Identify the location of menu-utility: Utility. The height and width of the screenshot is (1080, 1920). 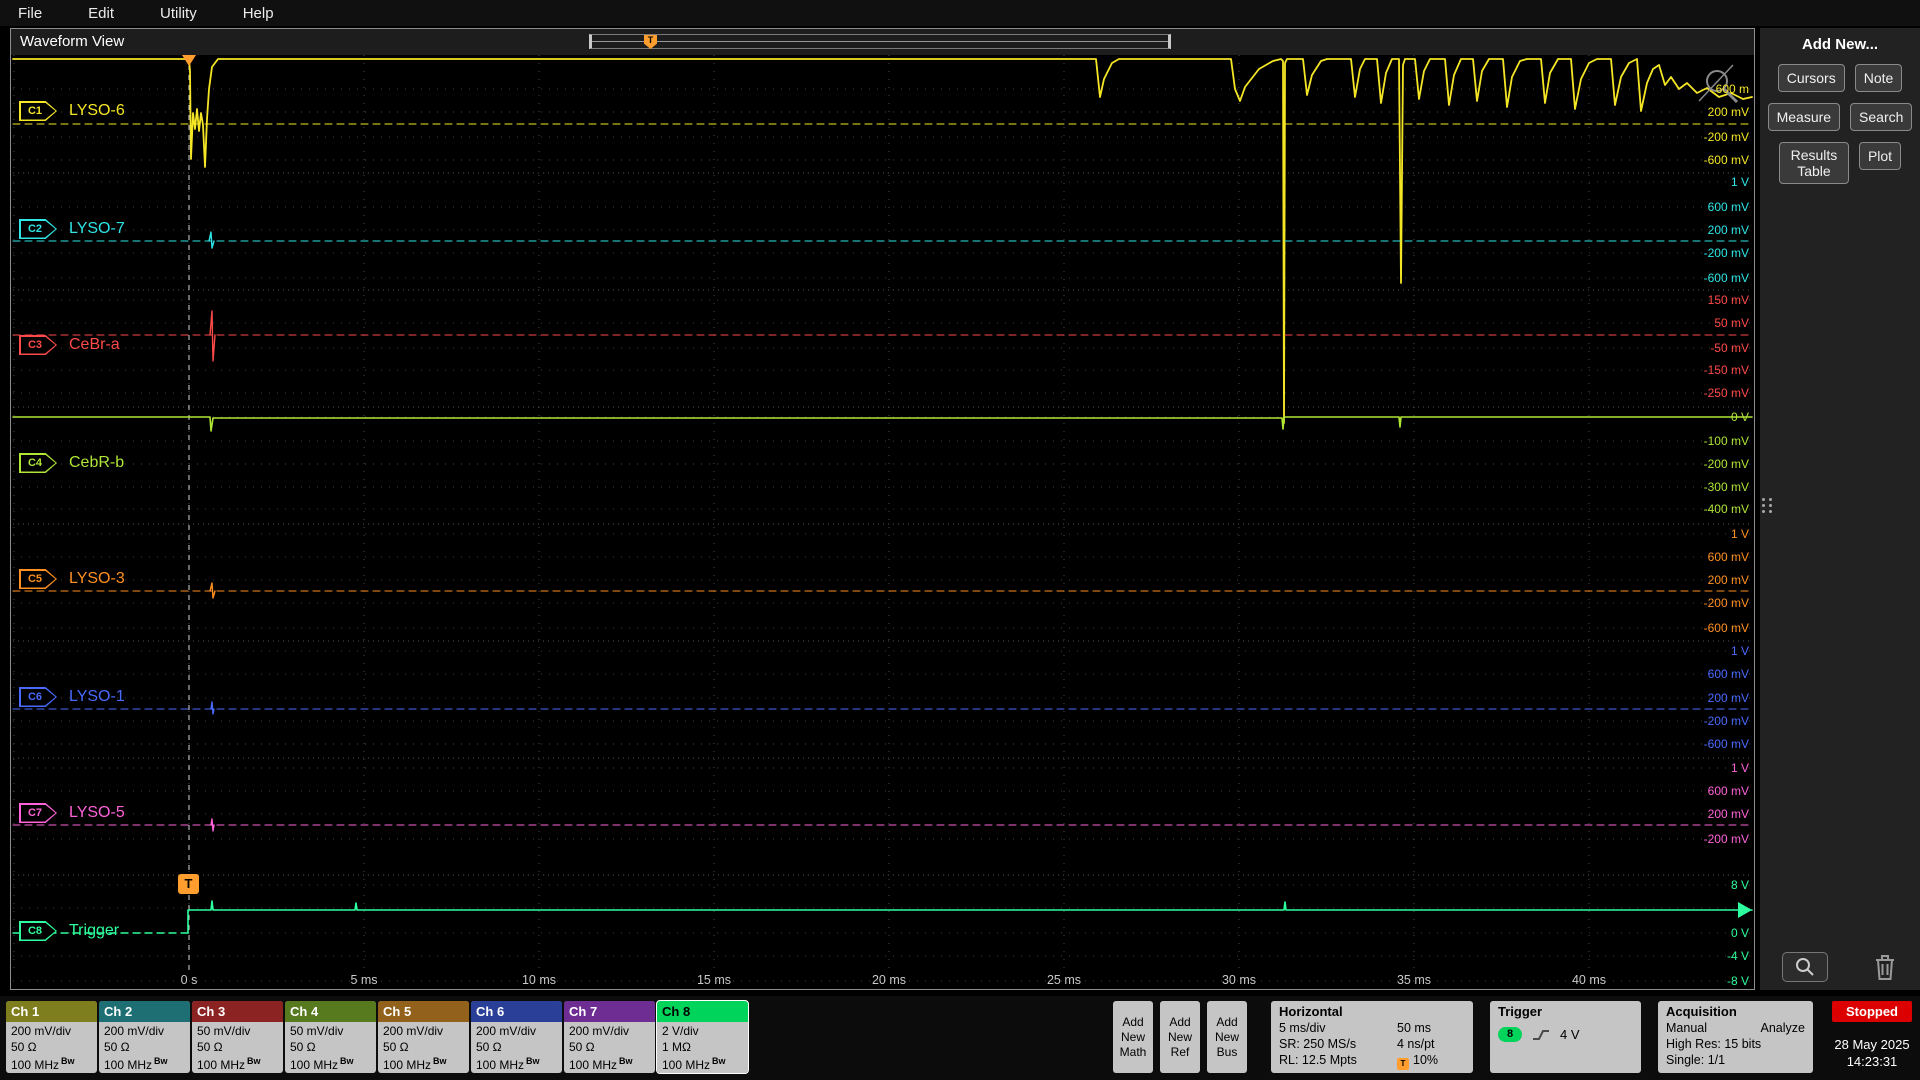
(178, 13).